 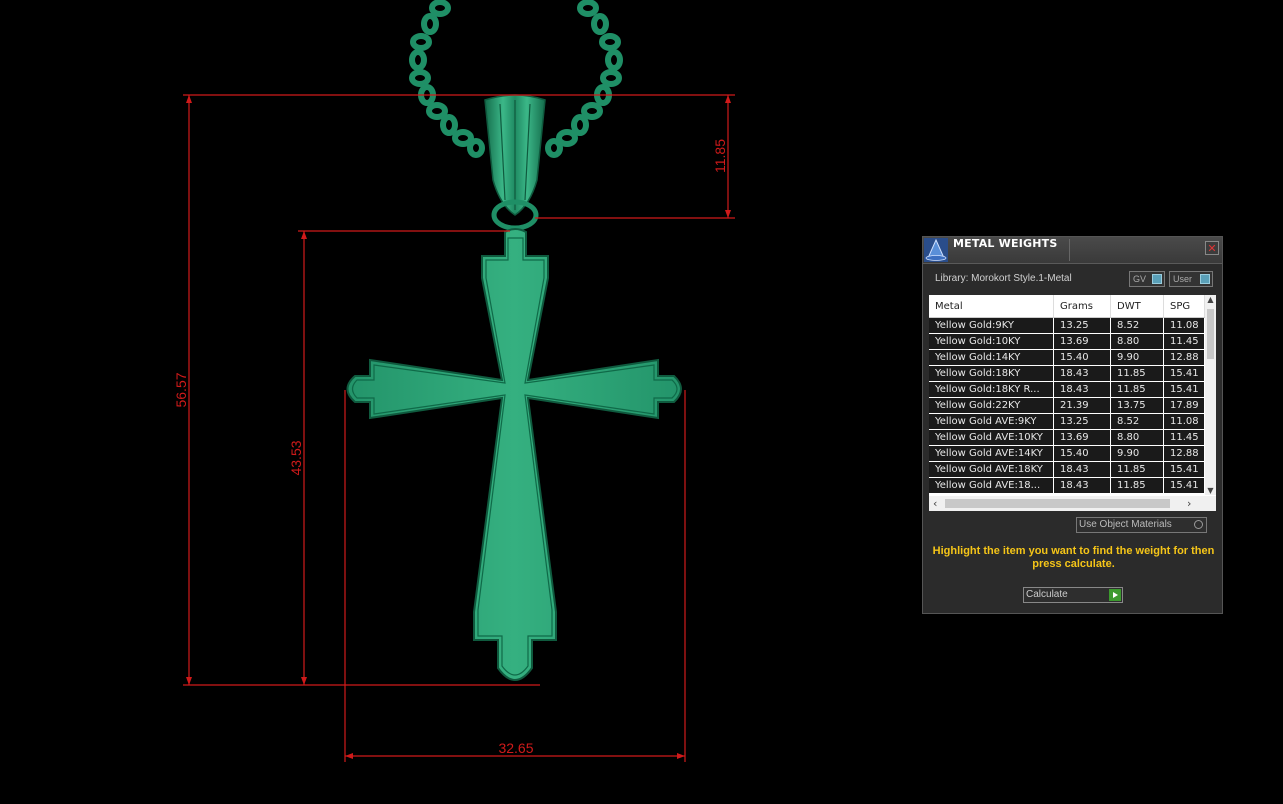 What do you see at coordinates (991, 325) in the screenshot?
I see `metal-cell: Yellow Gold:9KY` at bounding box center [991, 325].